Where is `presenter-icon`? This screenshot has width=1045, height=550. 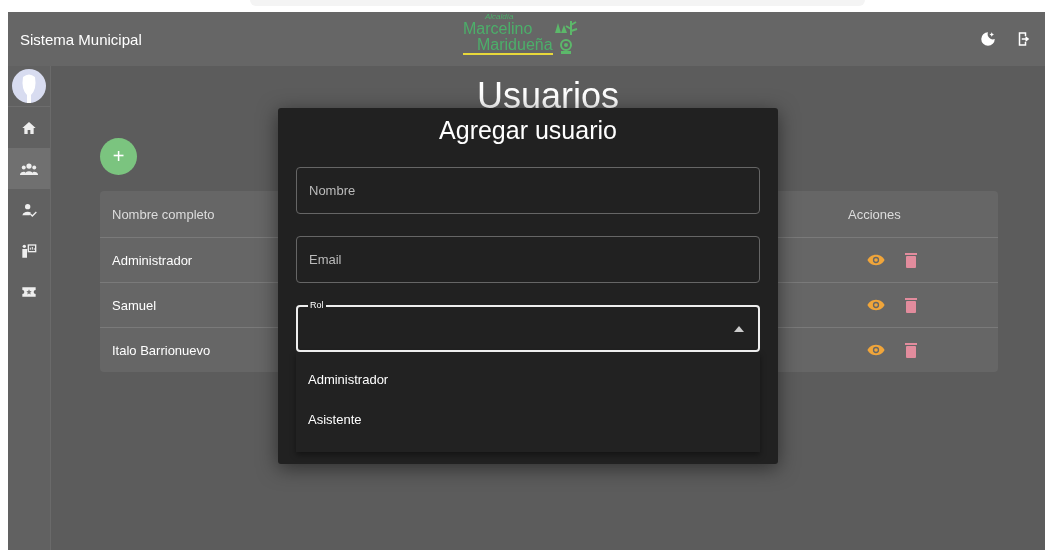
presenter-icon is located at coordinates (29, 250).